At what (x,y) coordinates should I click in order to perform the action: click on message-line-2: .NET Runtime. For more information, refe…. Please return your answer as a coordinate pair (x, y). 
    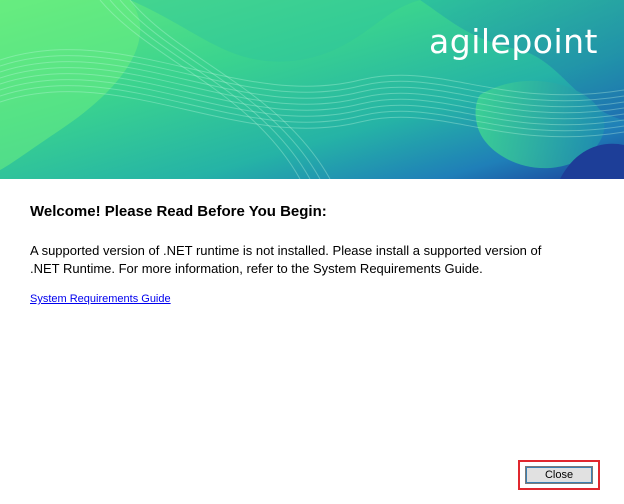
    Looking at the image, I should click on (256, 268).